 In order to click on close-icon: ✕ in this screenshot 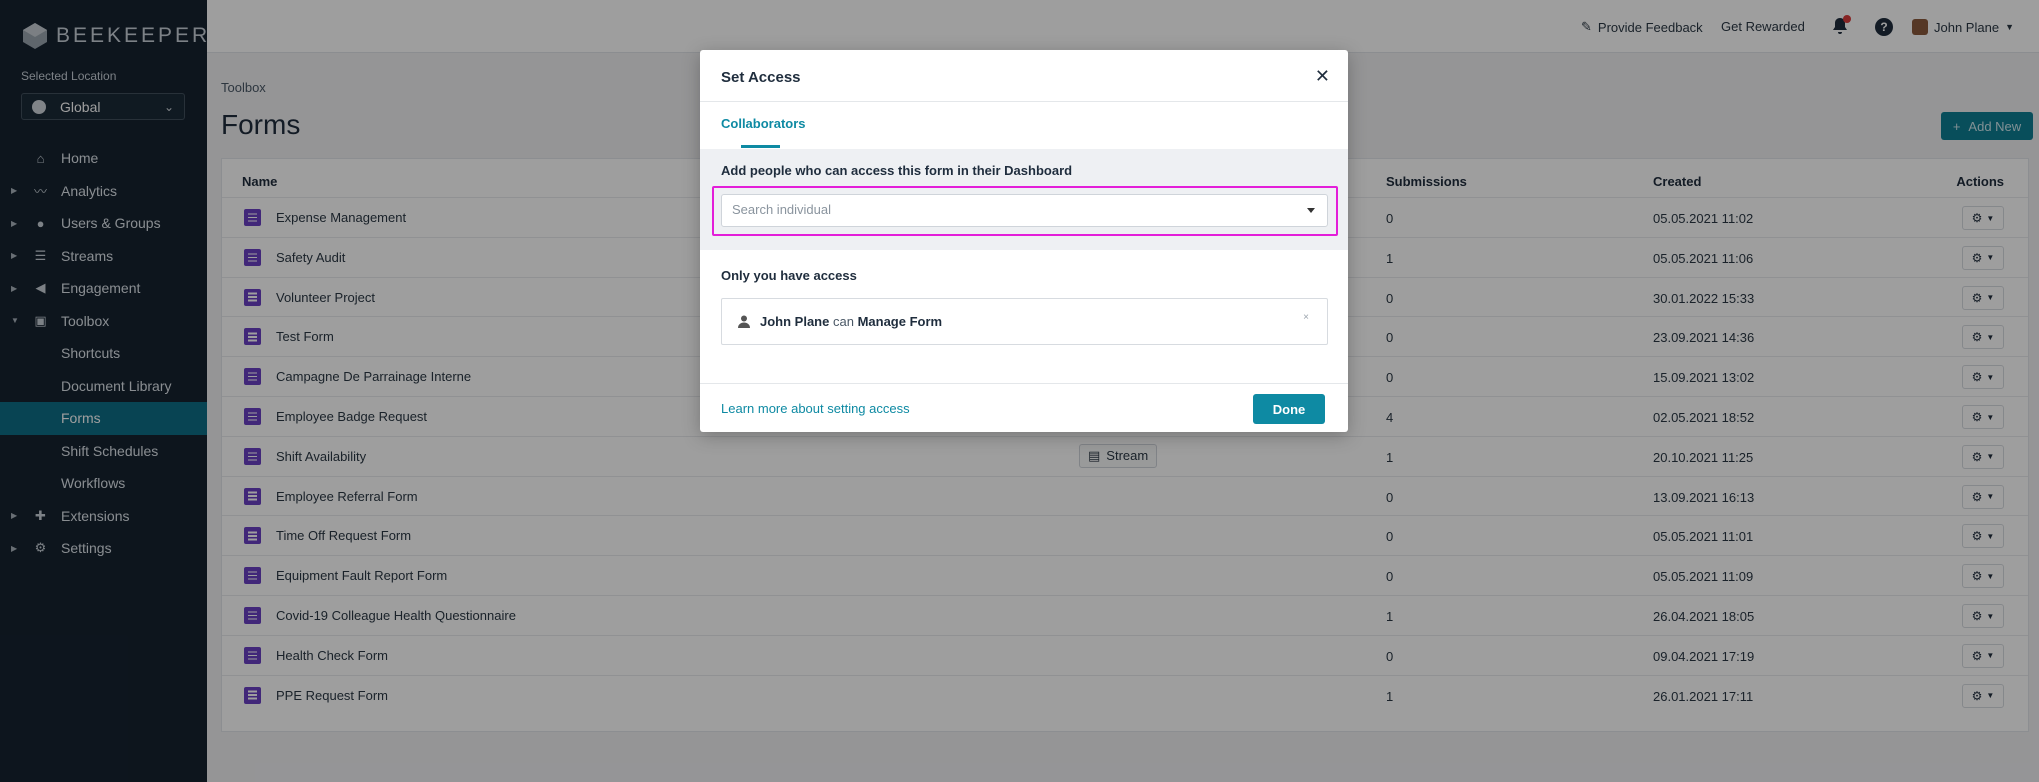, I will do `click(1322, 76)`.